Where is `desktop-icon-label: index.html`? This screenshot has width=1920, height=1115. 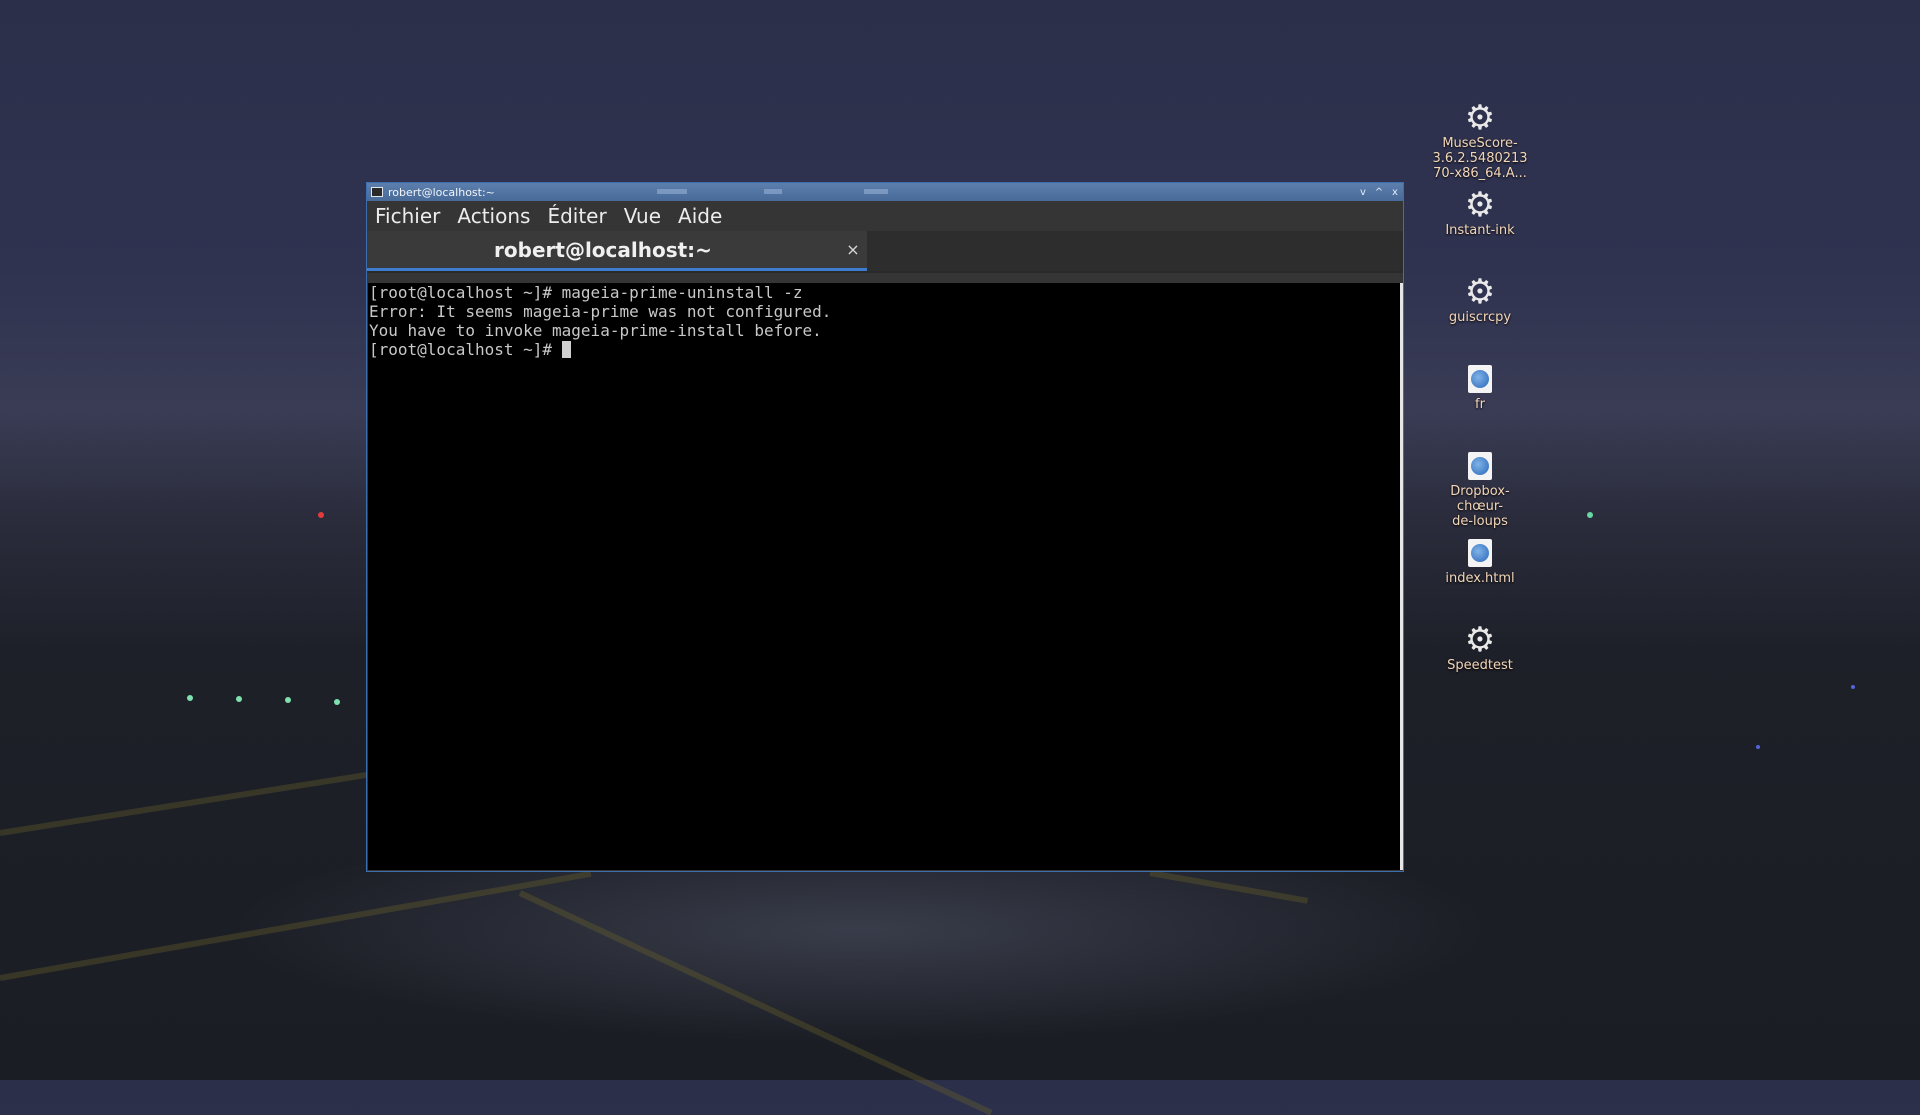 desktop-icon-label: index.html is located at coordinates (1480, 578).